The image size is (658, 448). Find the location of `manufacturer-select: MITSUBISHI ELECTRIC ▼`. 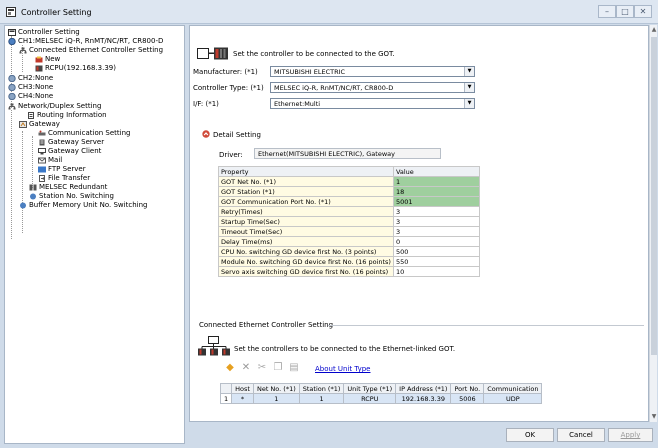

manufacturer-select: MITSUBISHI ELECTRIC ▼ is located at coordinates (372, 71).